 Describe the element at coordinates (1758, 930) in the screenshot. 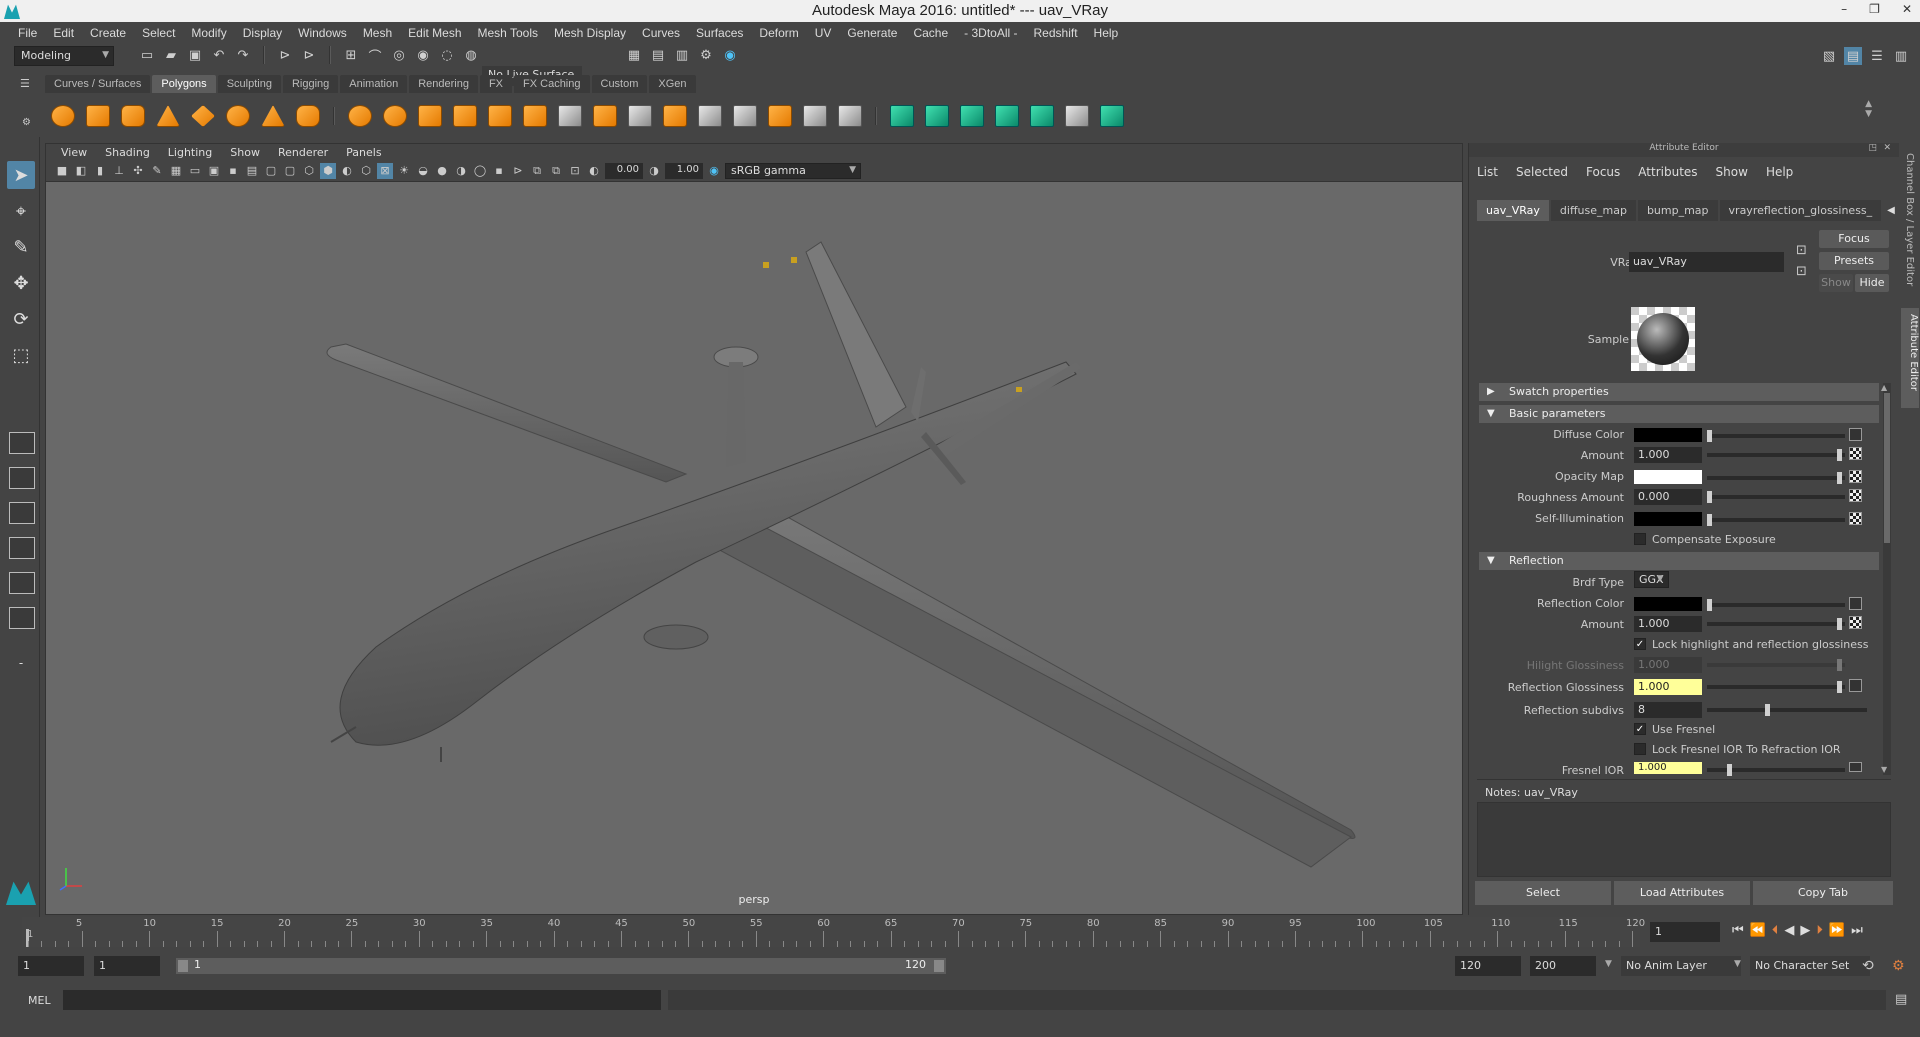

I see `step-back-key-icon: ⏪` at that location.